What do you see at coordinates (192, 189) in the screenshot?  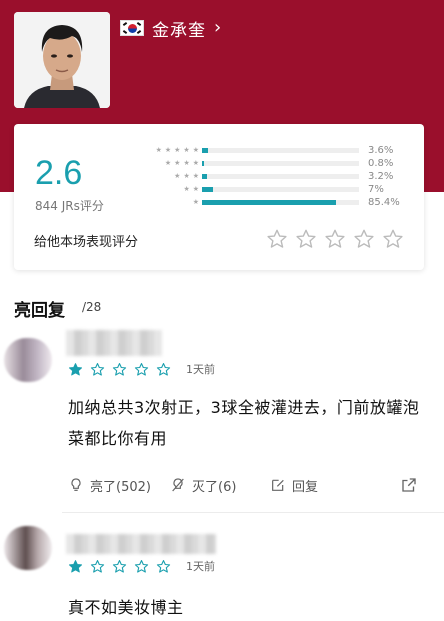 I see `two-dots-icon: ★★` at bounding box center [192, 189].